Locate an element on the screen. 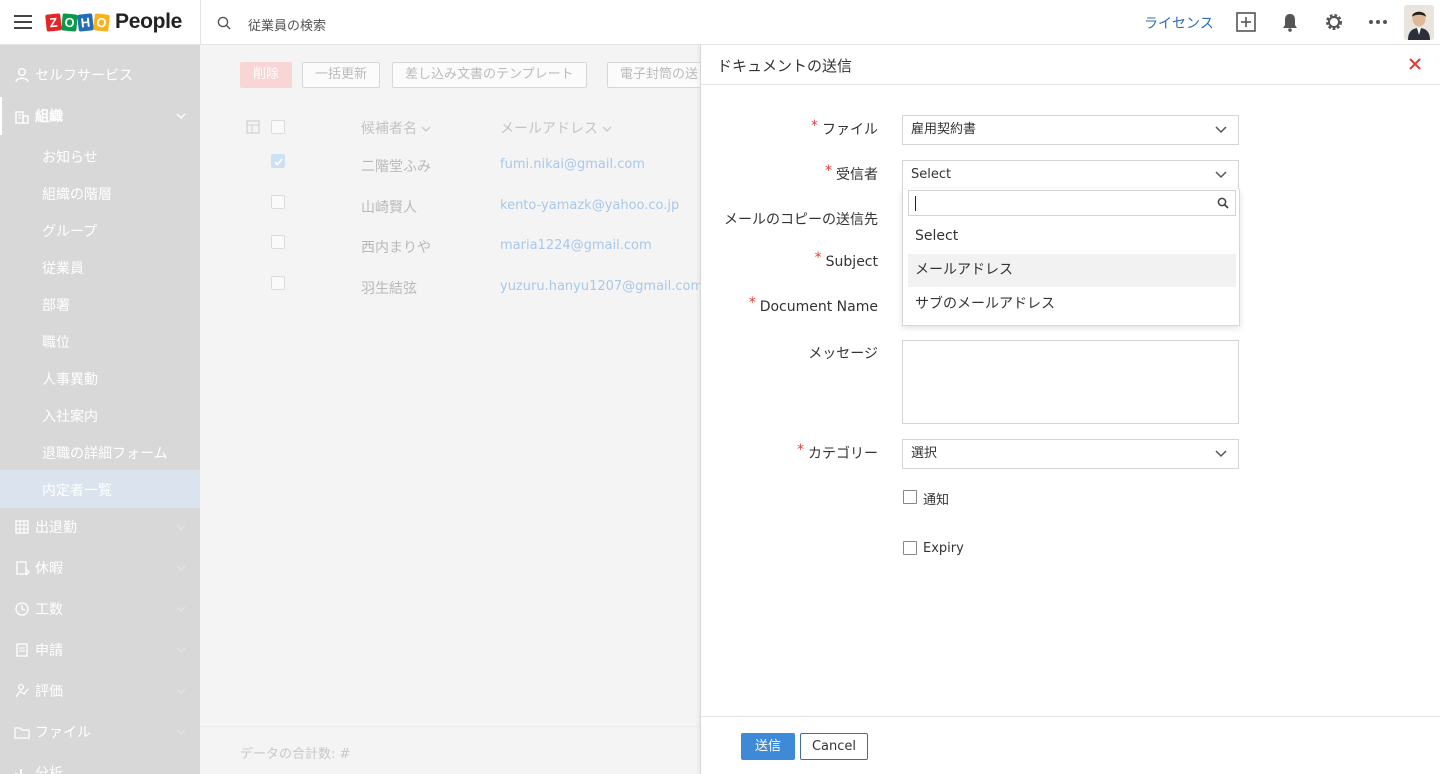  candidate-email: fumi.nikai@gmail.com is located at coordinates (572, 164).